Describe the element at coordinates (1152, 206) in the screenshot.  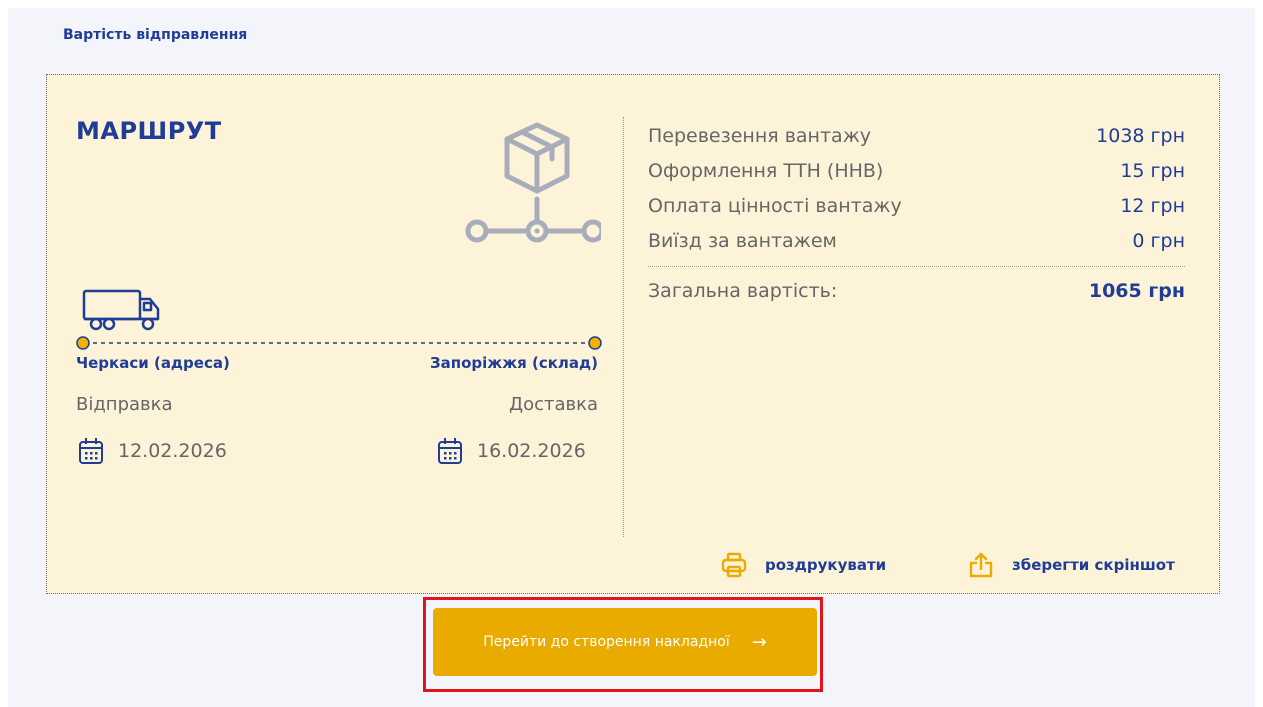
I see `cost-value: 12 грн` at that location.